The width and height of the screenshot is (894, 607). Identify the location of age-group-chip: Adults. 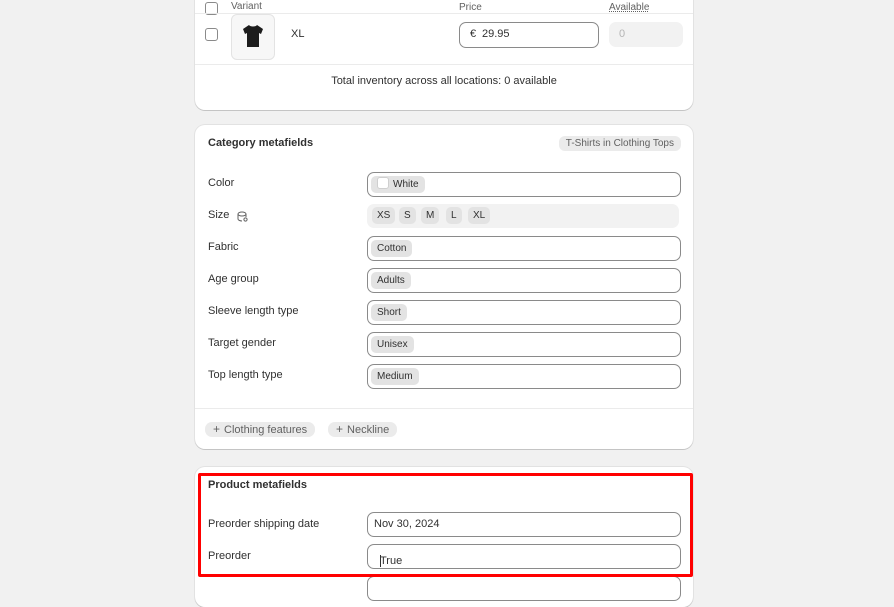
(391, 280).